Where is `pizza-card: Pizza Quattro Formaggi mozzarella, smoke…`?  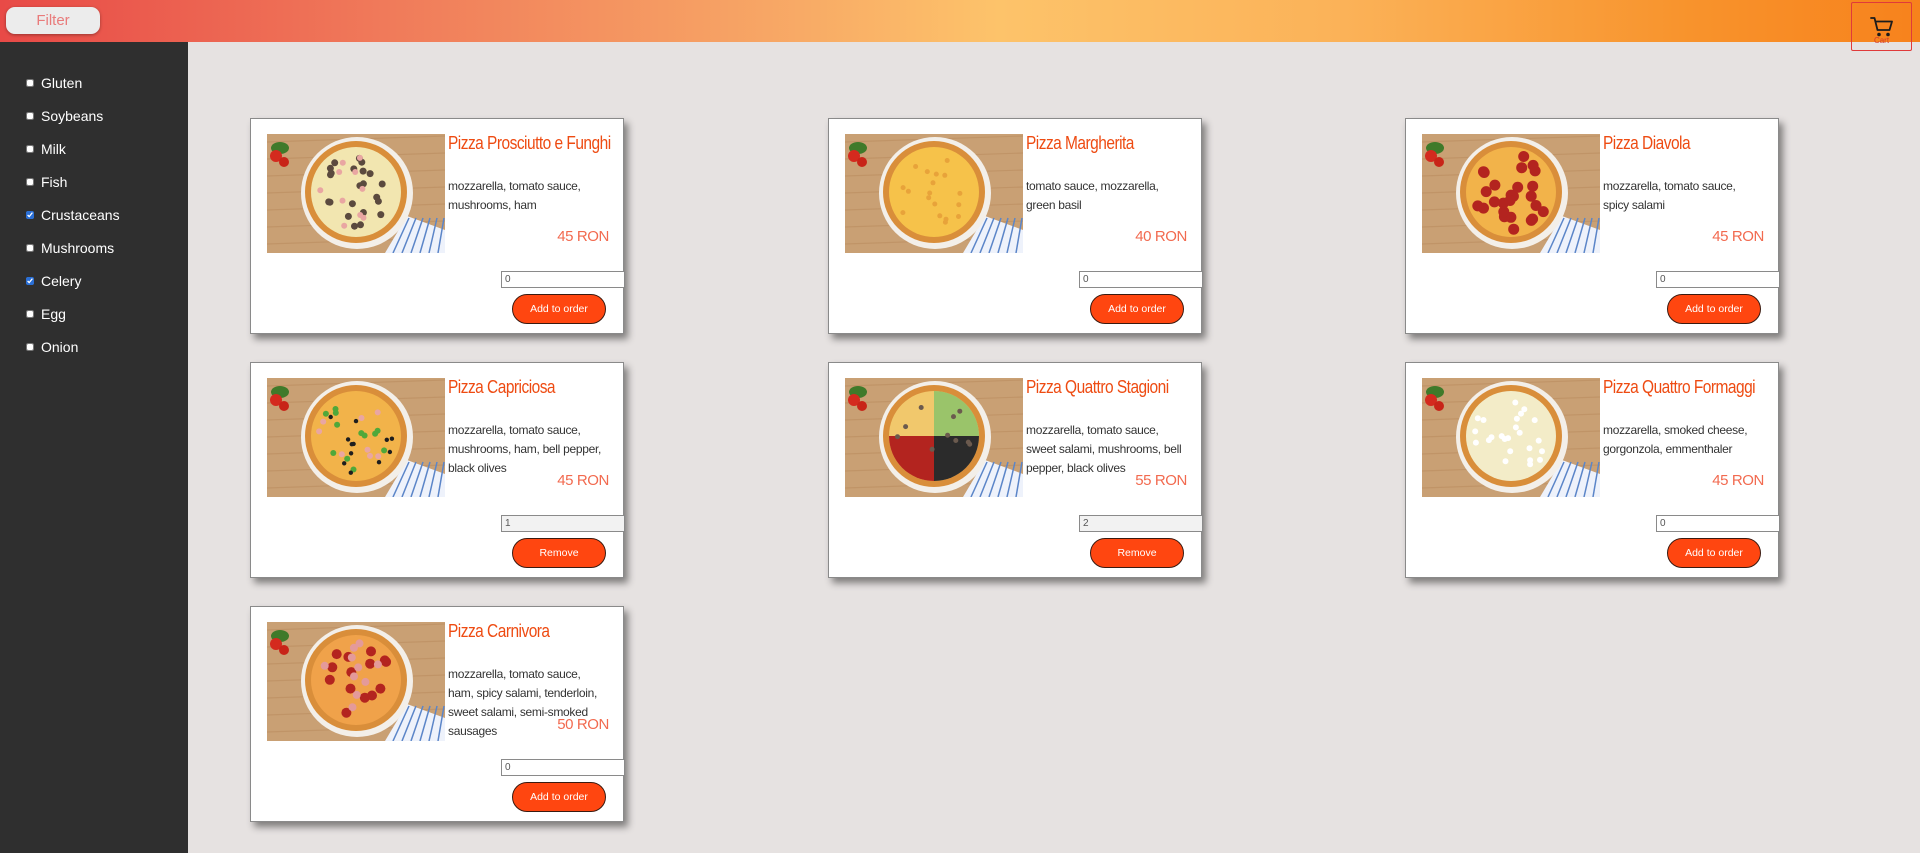 pizza-card: Pizza Quattro Formaggi mozzarella, smoke… is located at coordinates (1592, 470).